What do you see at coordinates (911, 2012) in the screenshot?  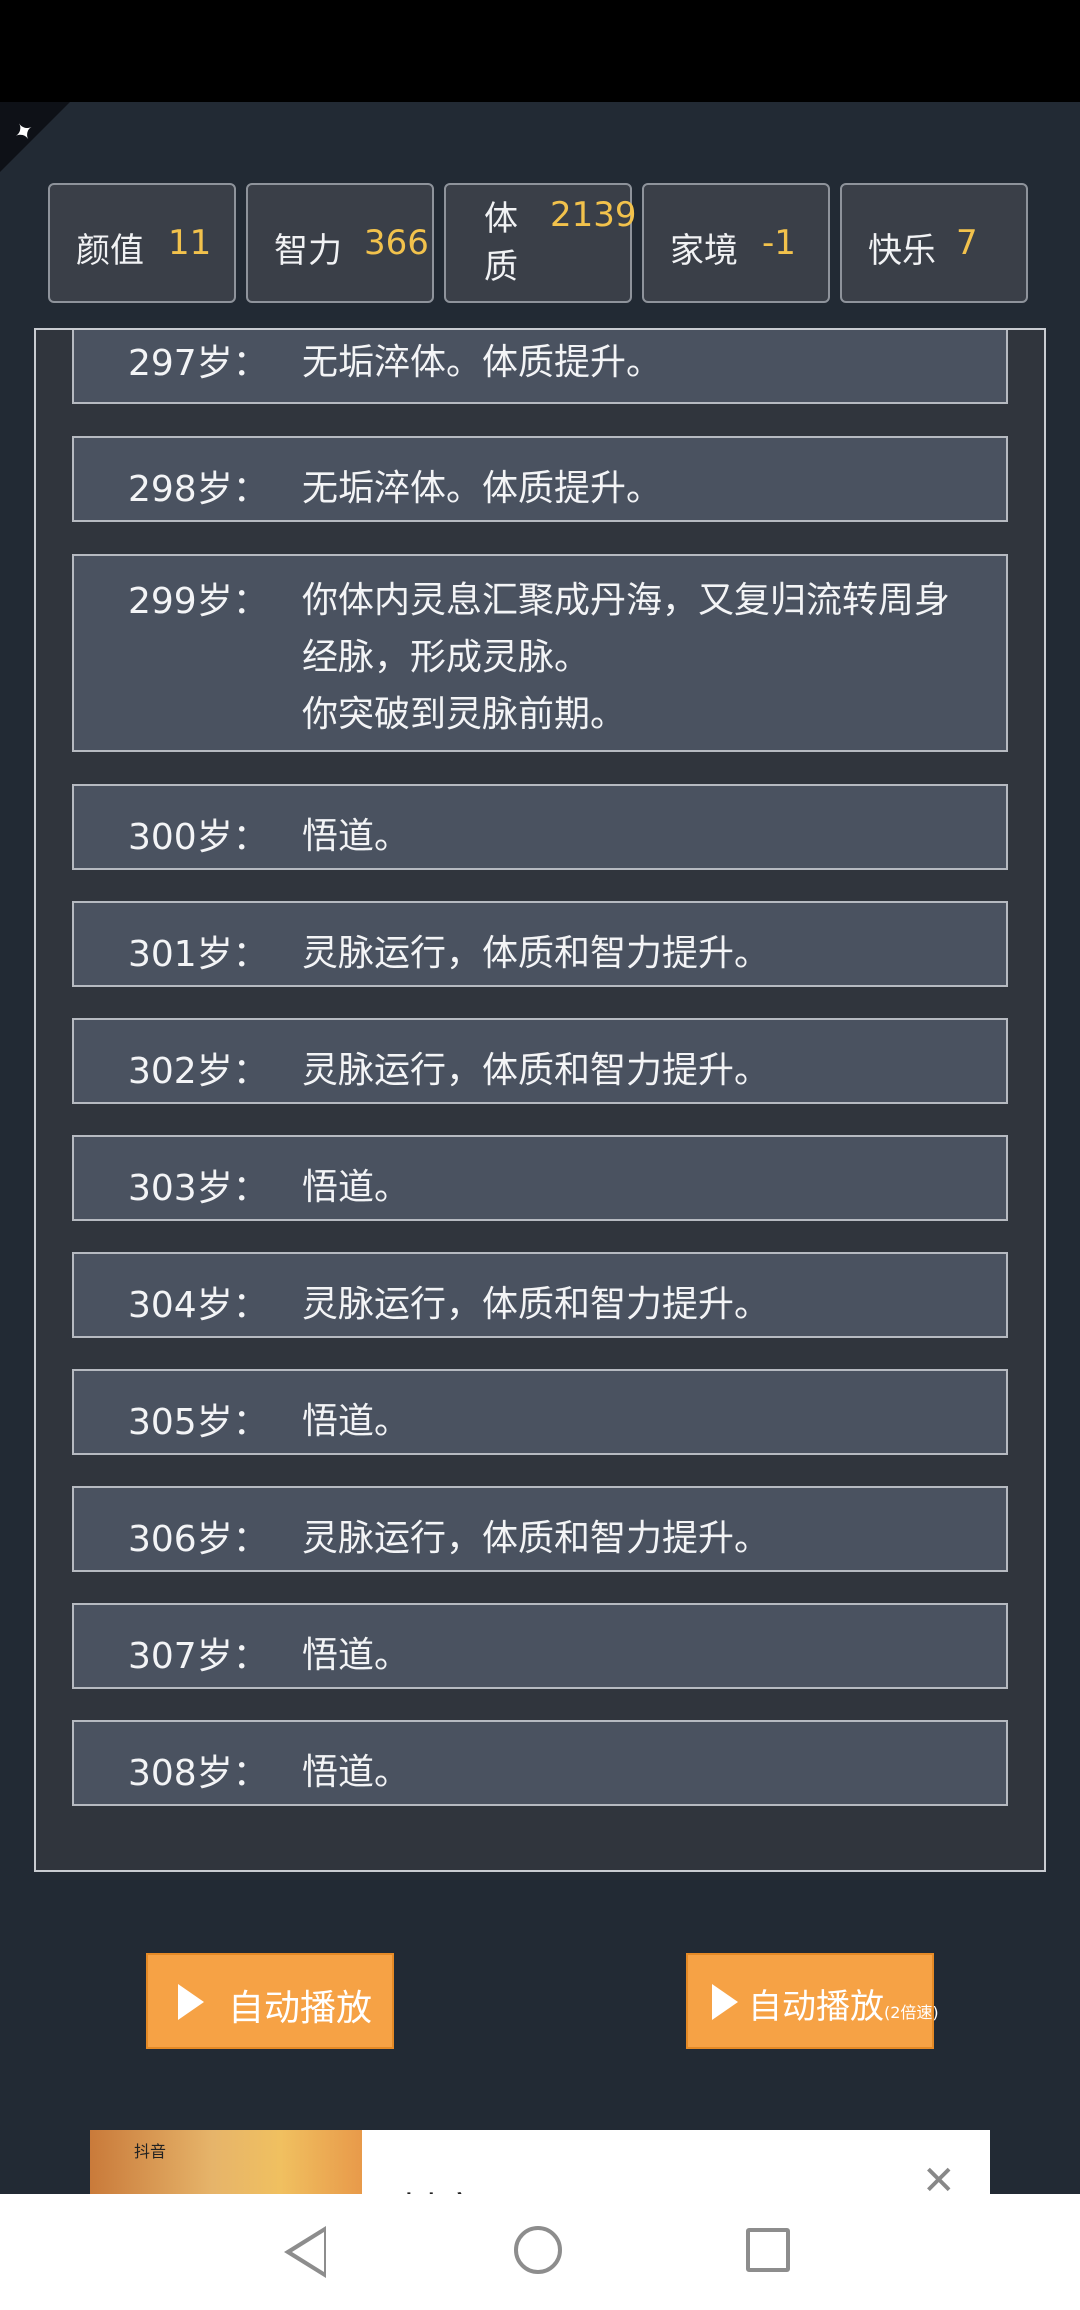 I see `speed-label: (2倍速)` at bounding box center [911, 2012].